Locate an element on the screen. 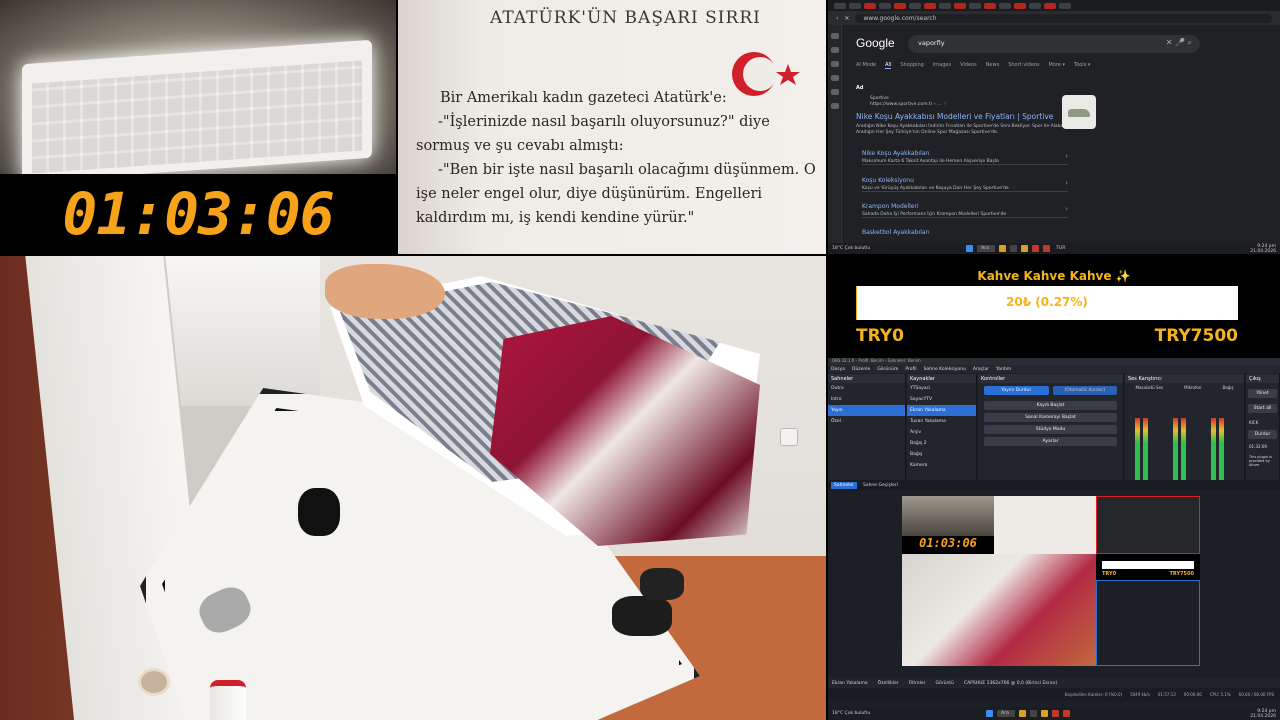  browser-tab-strip is located at coordinates (1054, 5).